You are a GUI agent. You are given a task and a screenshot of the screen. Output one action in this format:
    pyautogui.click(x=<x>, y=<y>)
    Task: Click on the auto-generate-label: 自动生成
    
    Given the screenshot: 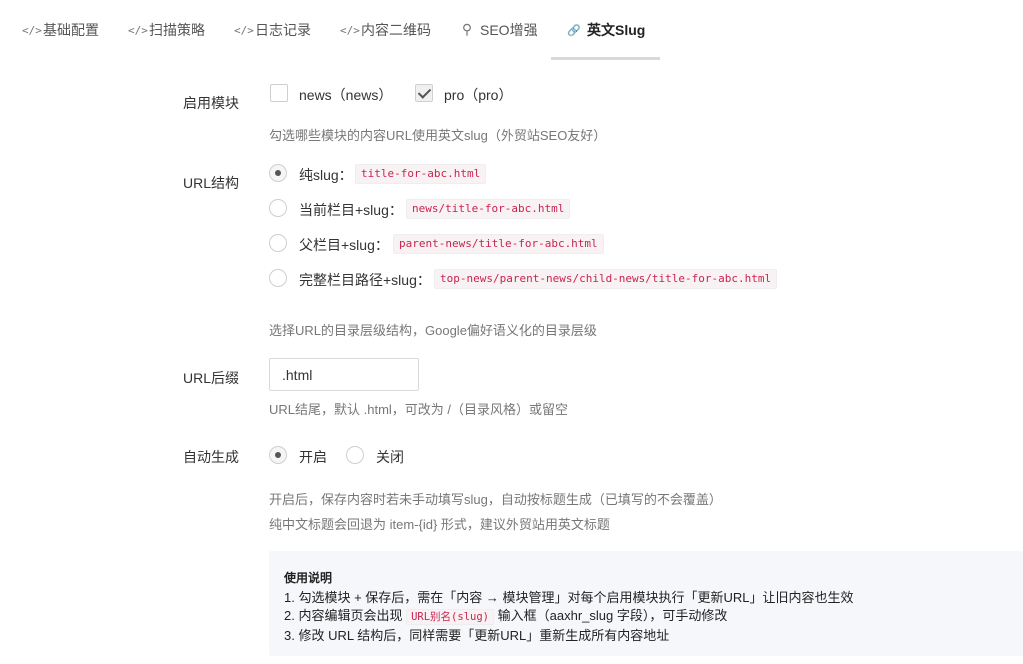 What is the action you would take?
    pyautogui.click(x=211, y=457)
    